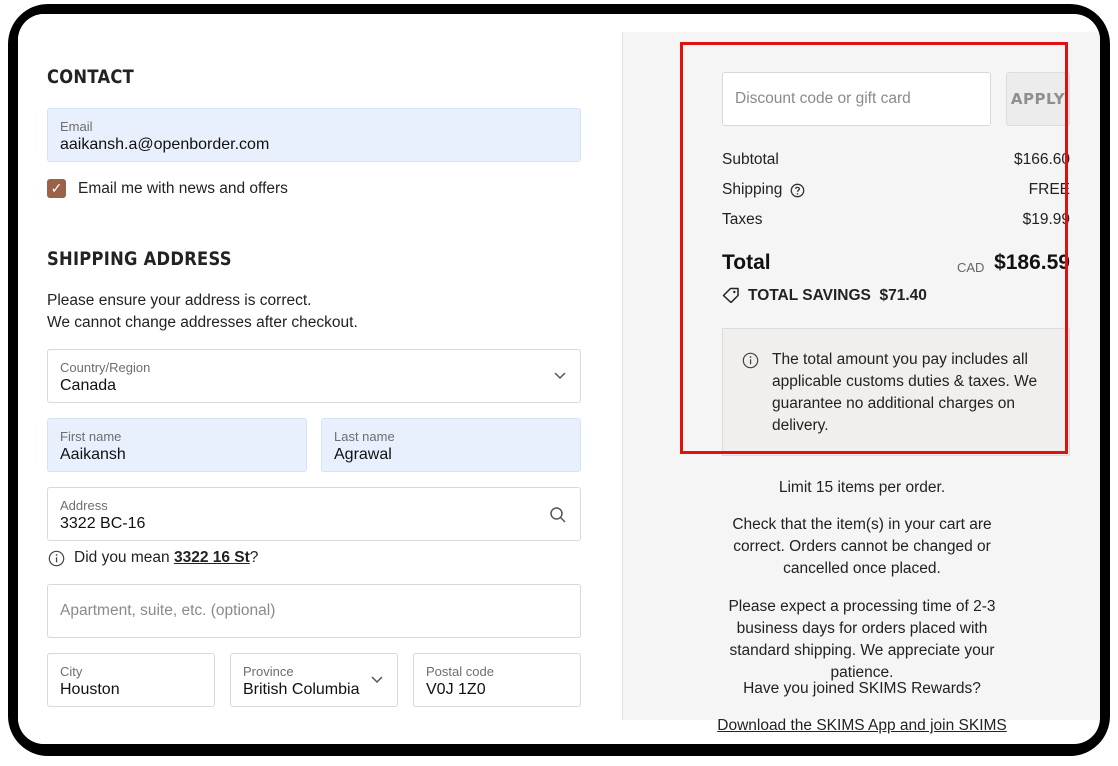 This screenshot has height=766, width=1118. Describe the element at coordinates (301, 689) in the screenshot. I see `province-value: British Columbia` at that location.